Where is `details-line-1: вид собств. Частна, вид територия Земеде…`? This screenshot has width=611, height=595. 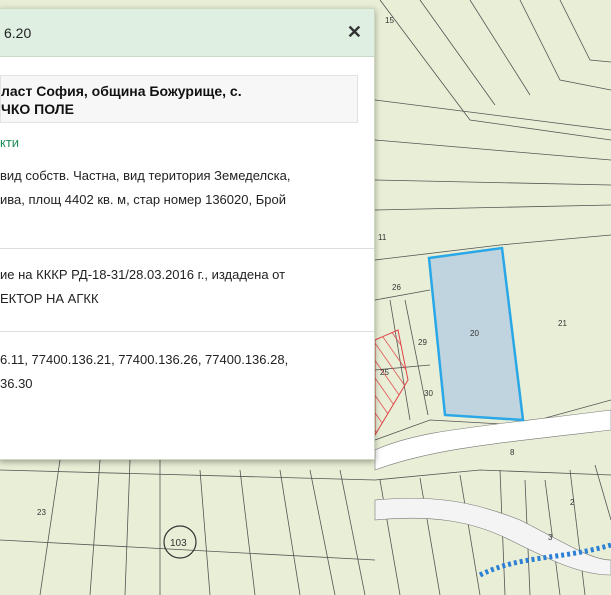
details-line-1: вид собств. Частна, вид територия Земеде… is located at coordinates (145, 175).